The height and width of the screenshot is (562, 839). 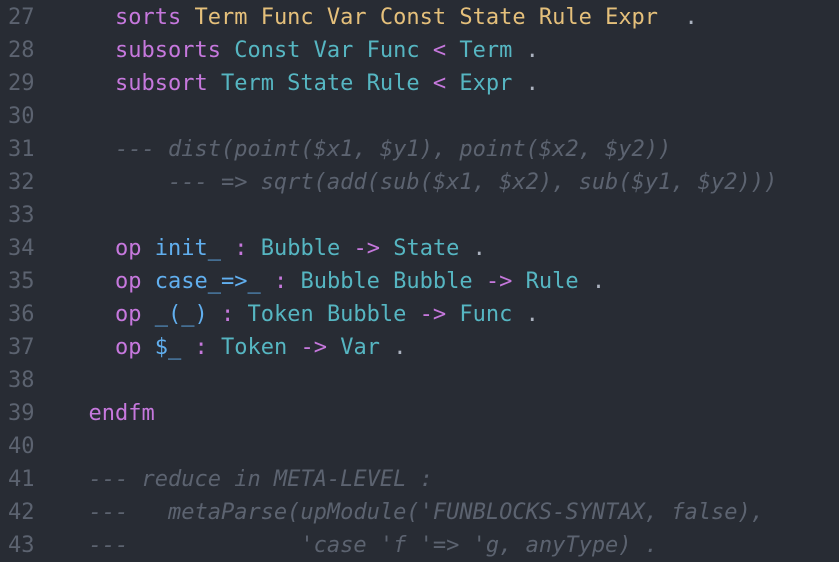 I want to click on code-token: Const Var Func, so click(x=327, y=50).